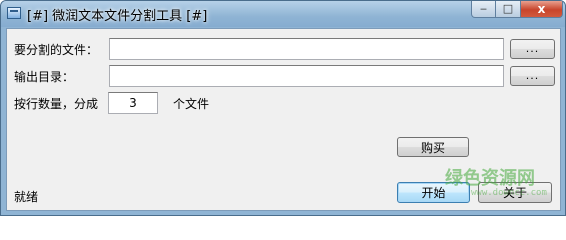  I want to click on split-by-lines-label: 按行数量，分成, so click(56, 104).